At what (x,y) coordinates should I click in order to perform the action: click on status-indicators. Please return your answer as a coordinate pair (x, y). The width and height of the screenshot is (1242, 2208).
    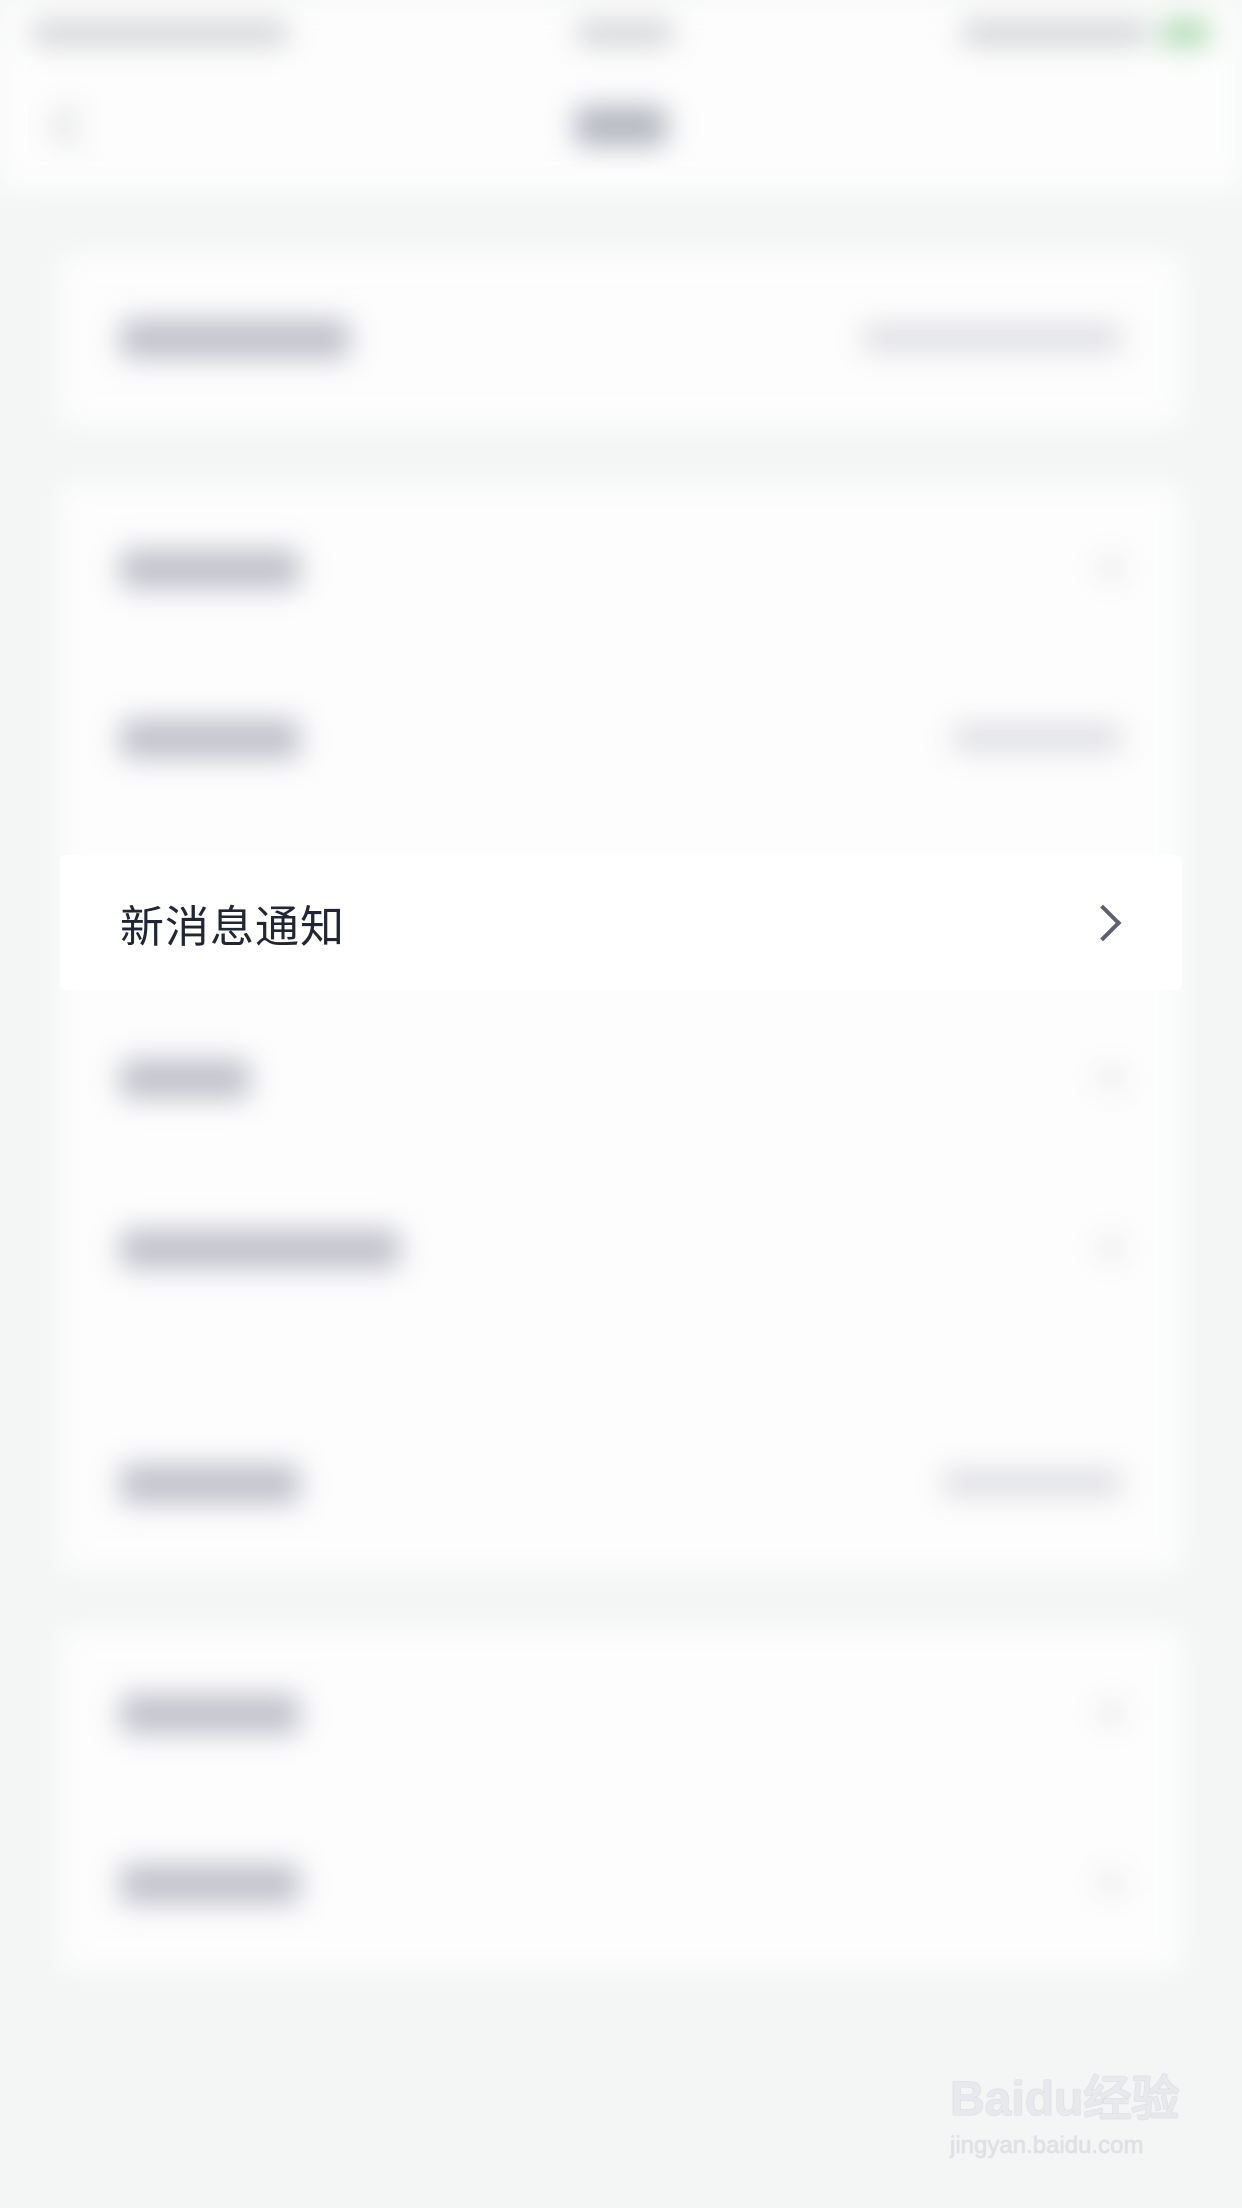
    Looking at the image, I should click on (1055, 33).